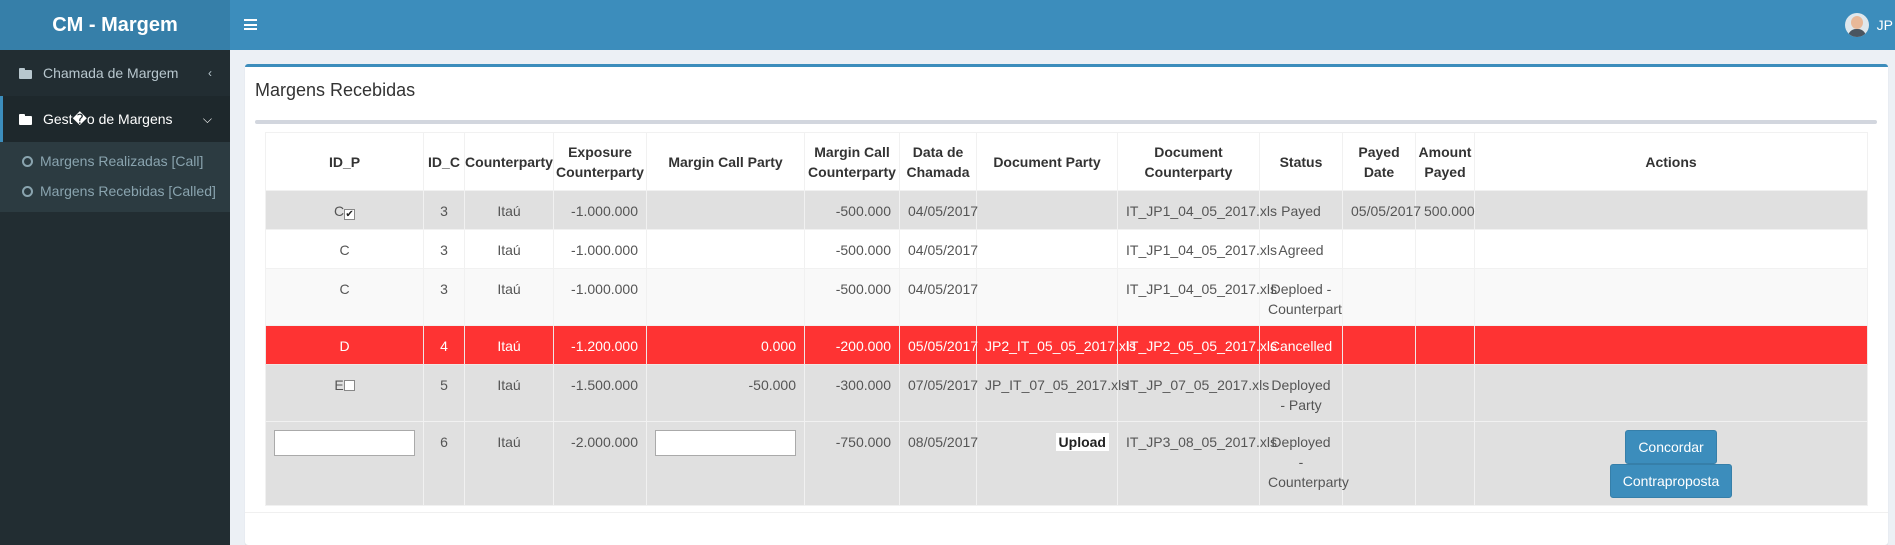 Image resolution: width=1895 pixels, height=545 pixels. I want to click on row-checkbox: ✔, so click(350, 214).